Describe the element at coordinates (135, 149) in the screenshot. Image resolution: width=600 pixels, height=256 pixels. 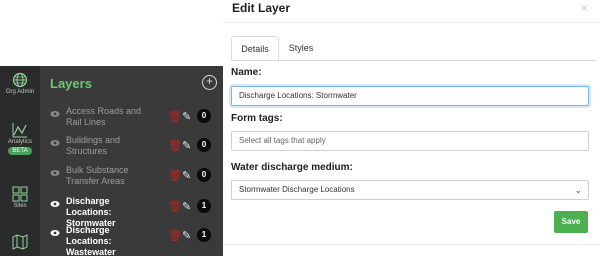
I see `layer-item: Buildings and Structures 🗑 ✎ 0` at that location.